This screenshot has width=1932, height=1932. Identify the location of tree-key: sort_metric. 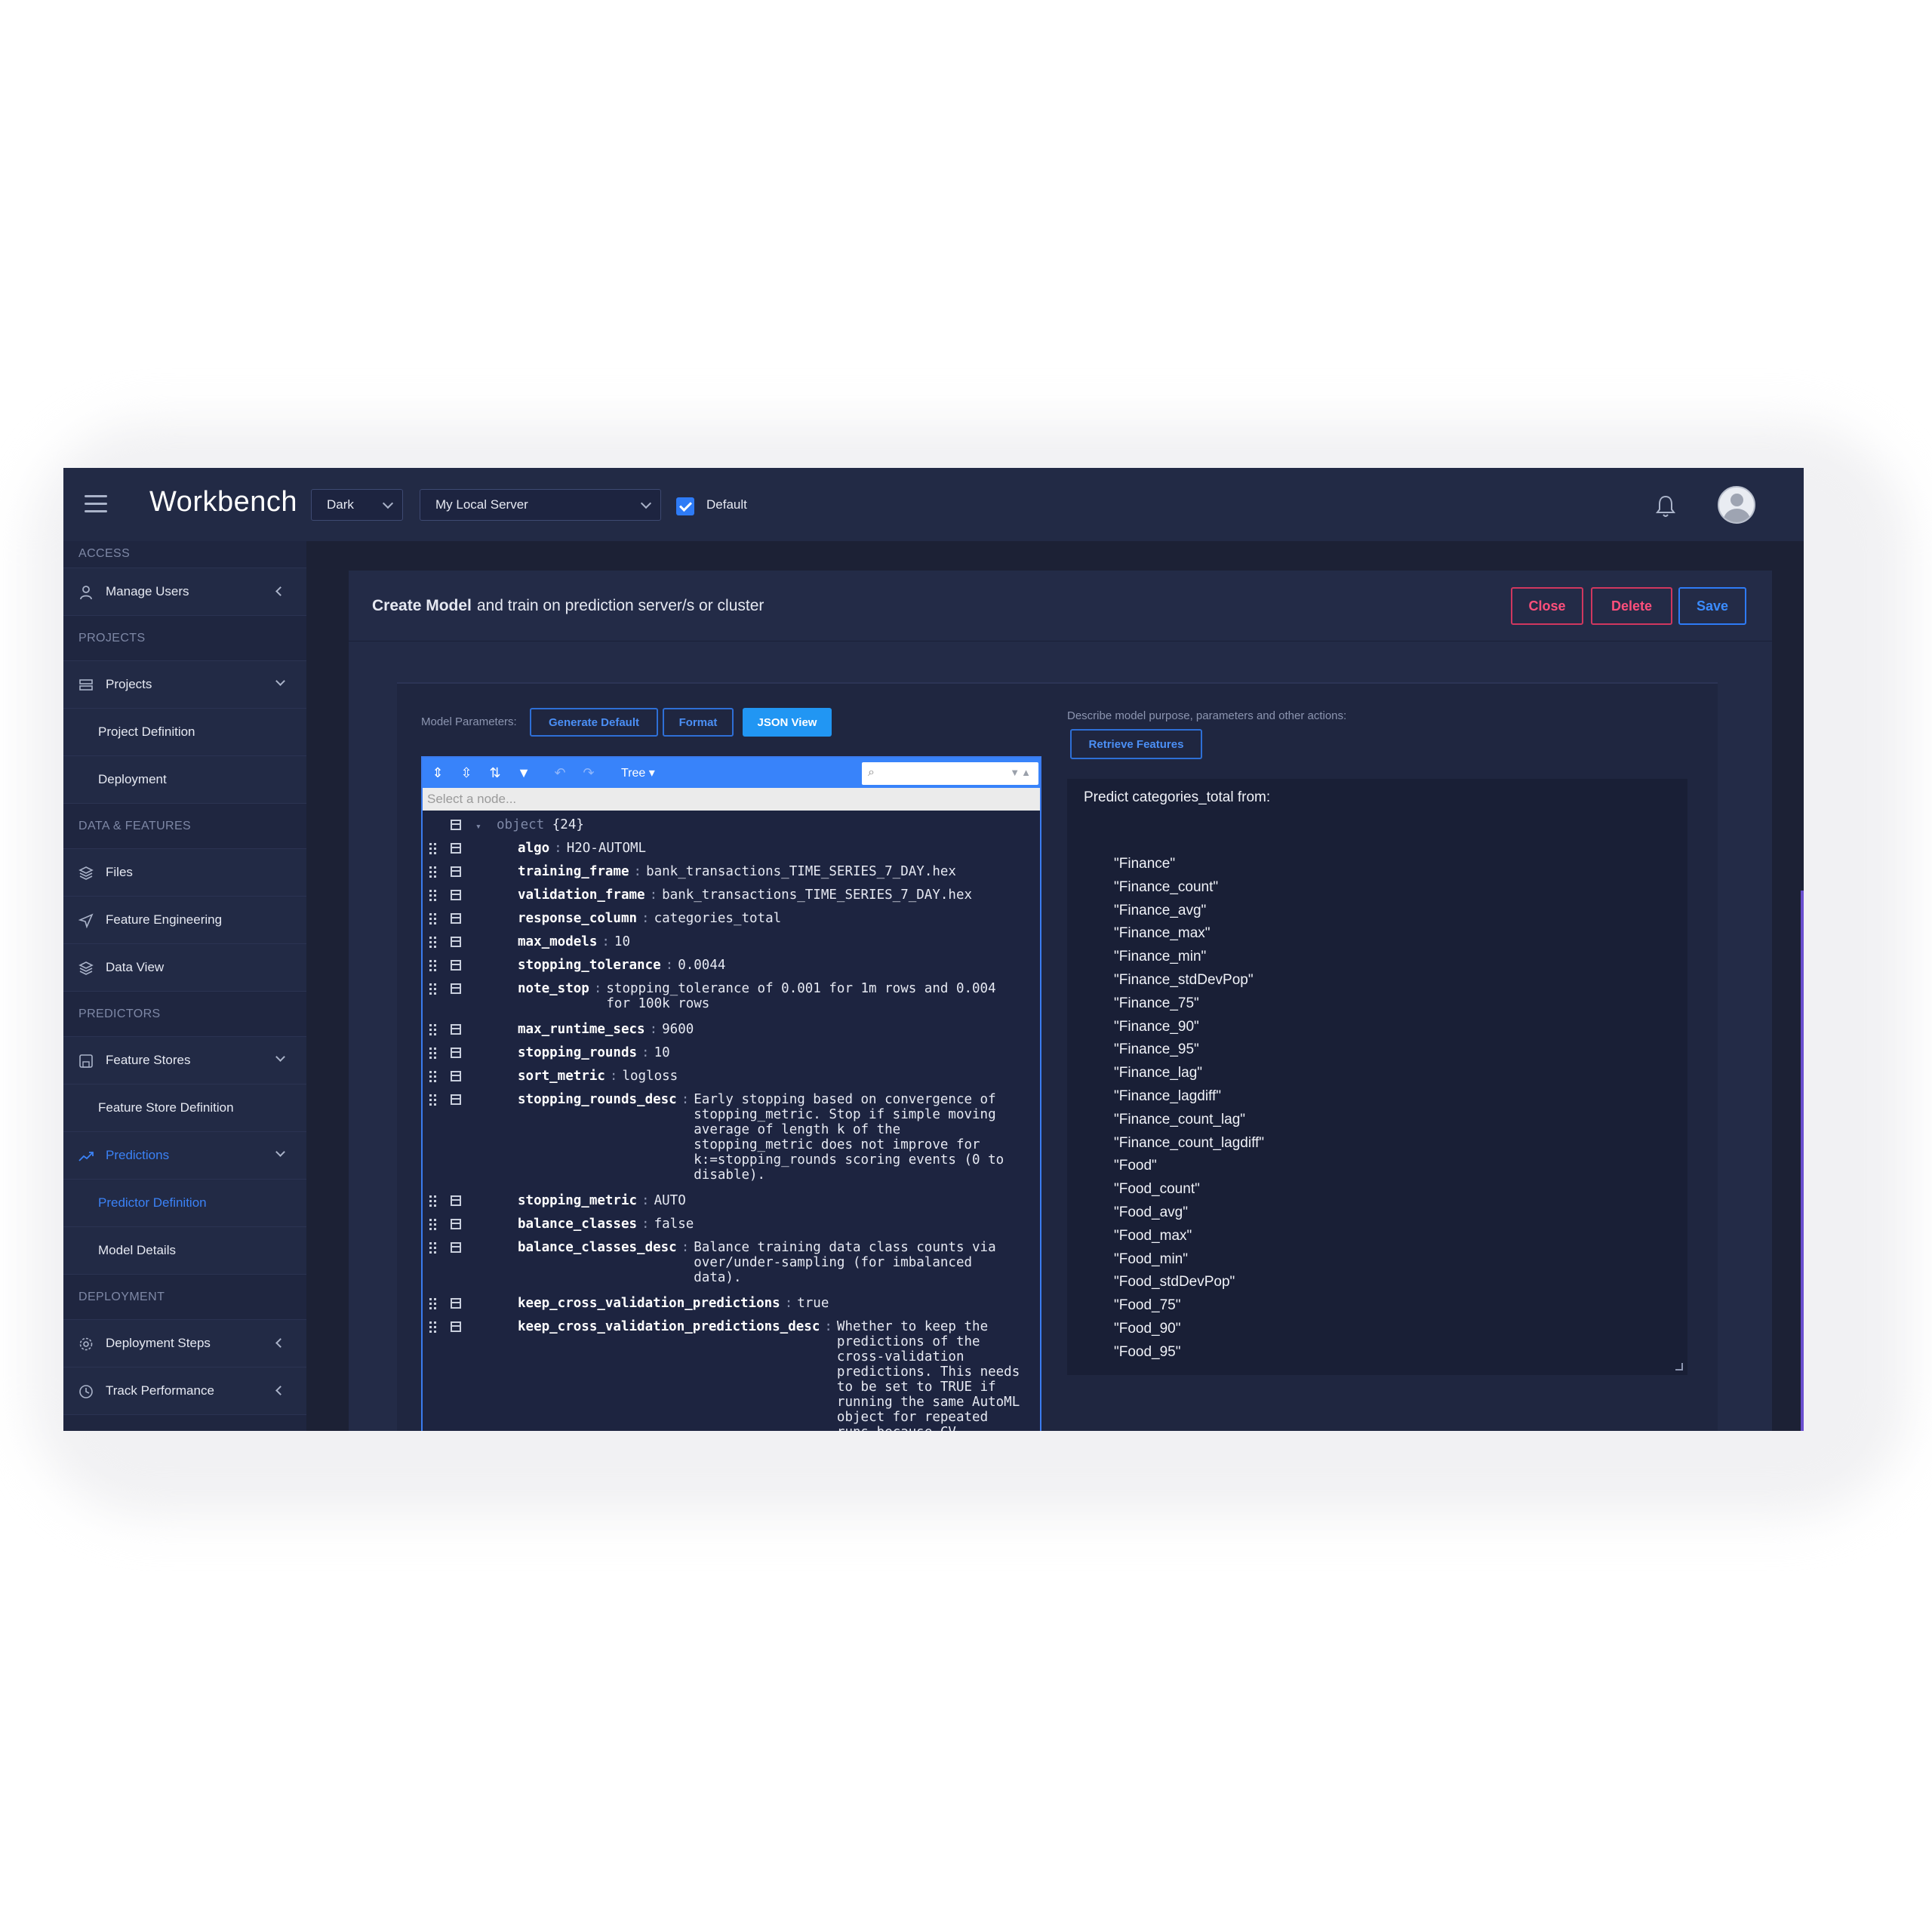
(561, 1076).